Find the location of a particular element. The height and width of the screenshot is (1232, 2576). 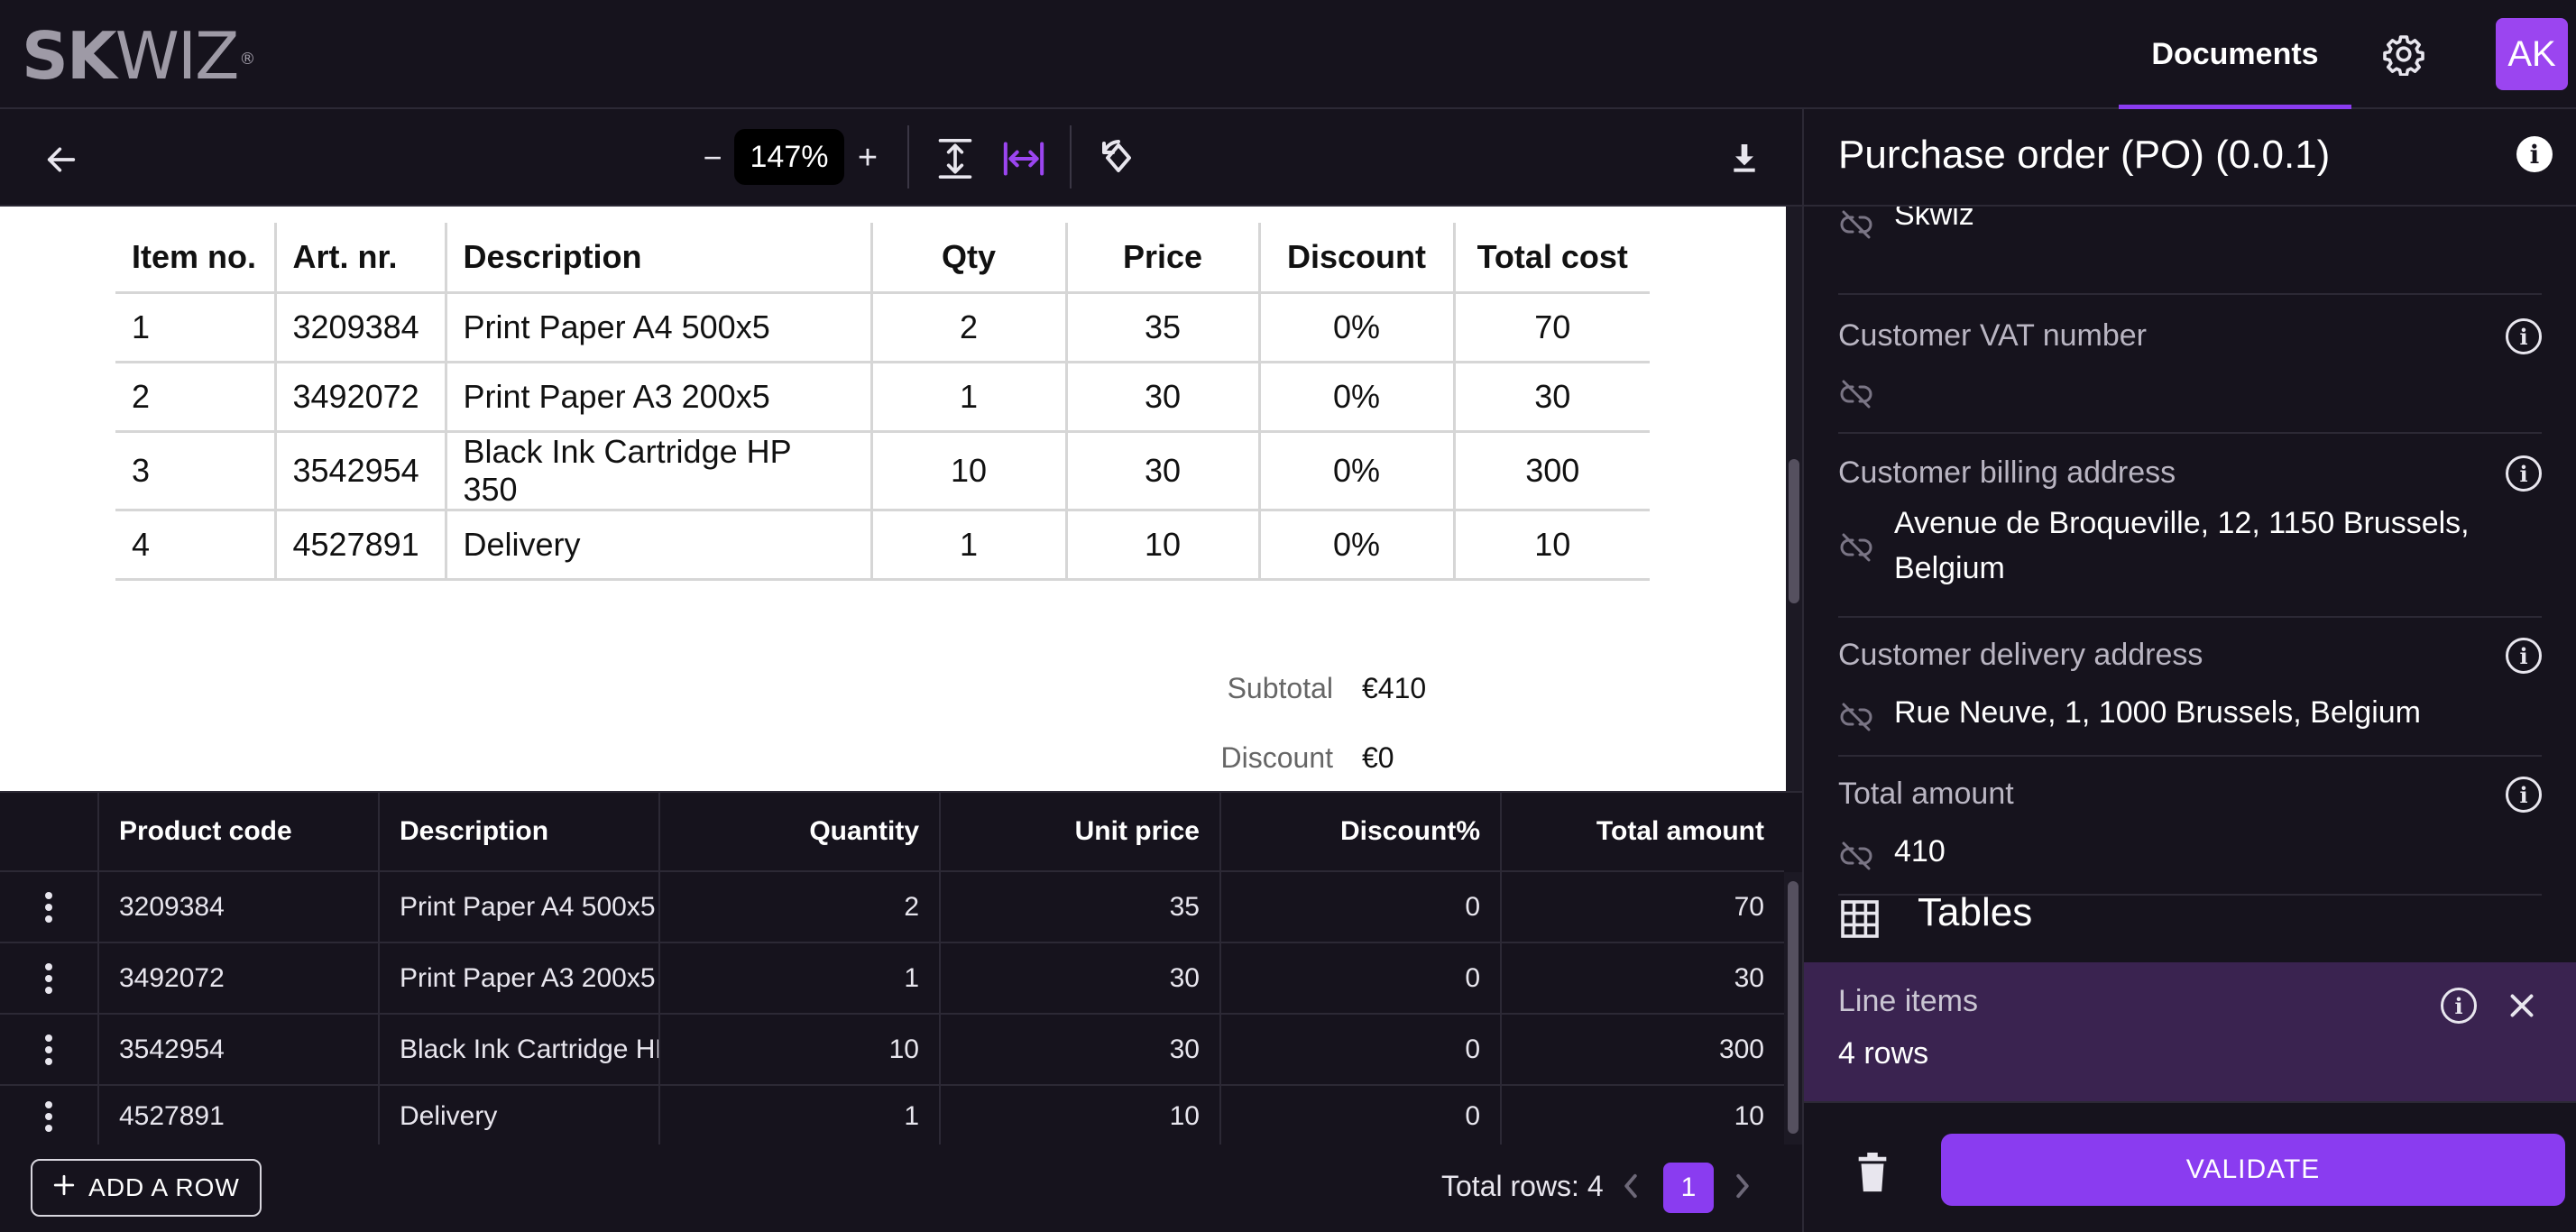

zoom-out-button: − is located at coordinates (713, 158).